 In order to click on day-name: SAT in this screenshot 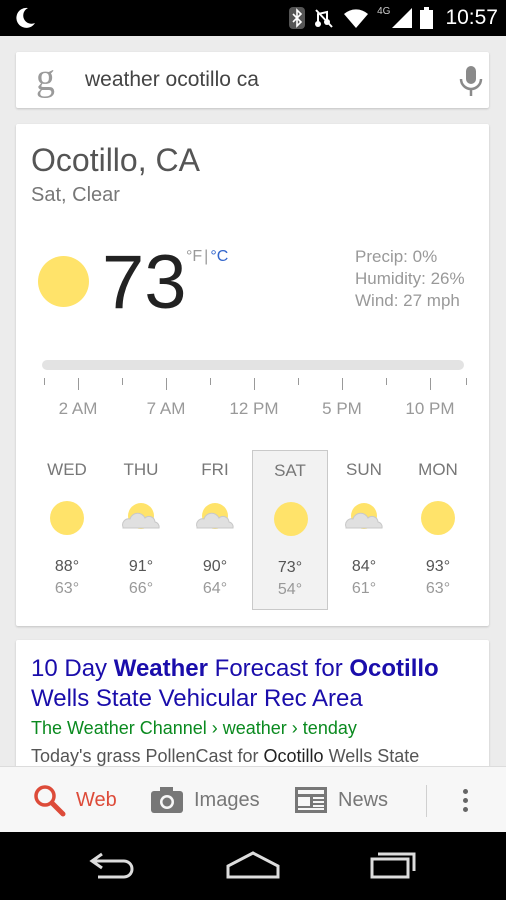, I will do `click(290, 470)`.